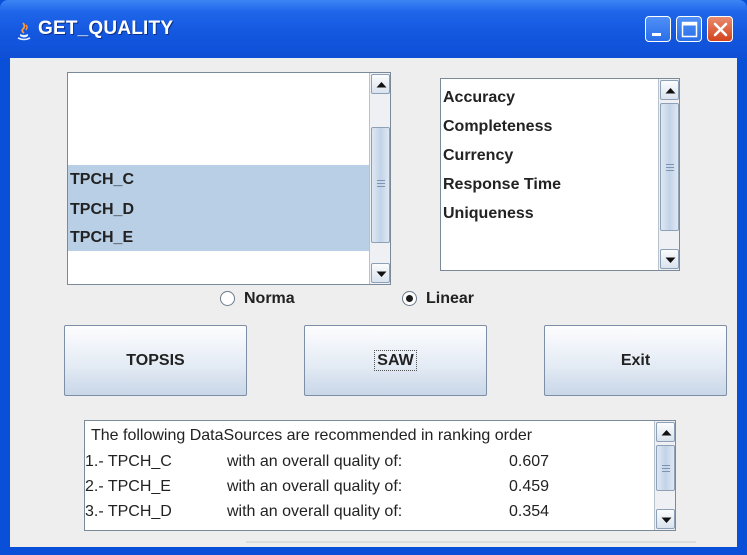  I want to click on criteria-scrollbar, so click(668, 174).